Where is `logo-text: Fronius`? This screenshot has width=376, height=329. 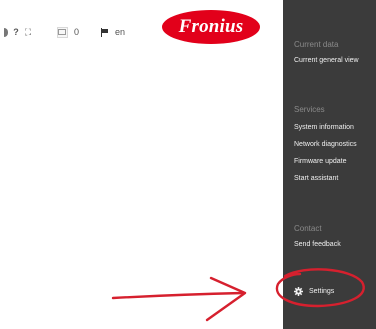 logo-text: Fronius is located at coordinates (211, 26).